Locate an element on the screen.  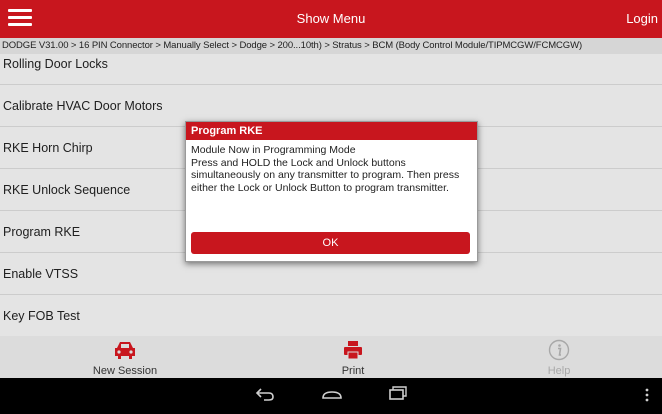
info-icon is located at coordinates (559, 350).